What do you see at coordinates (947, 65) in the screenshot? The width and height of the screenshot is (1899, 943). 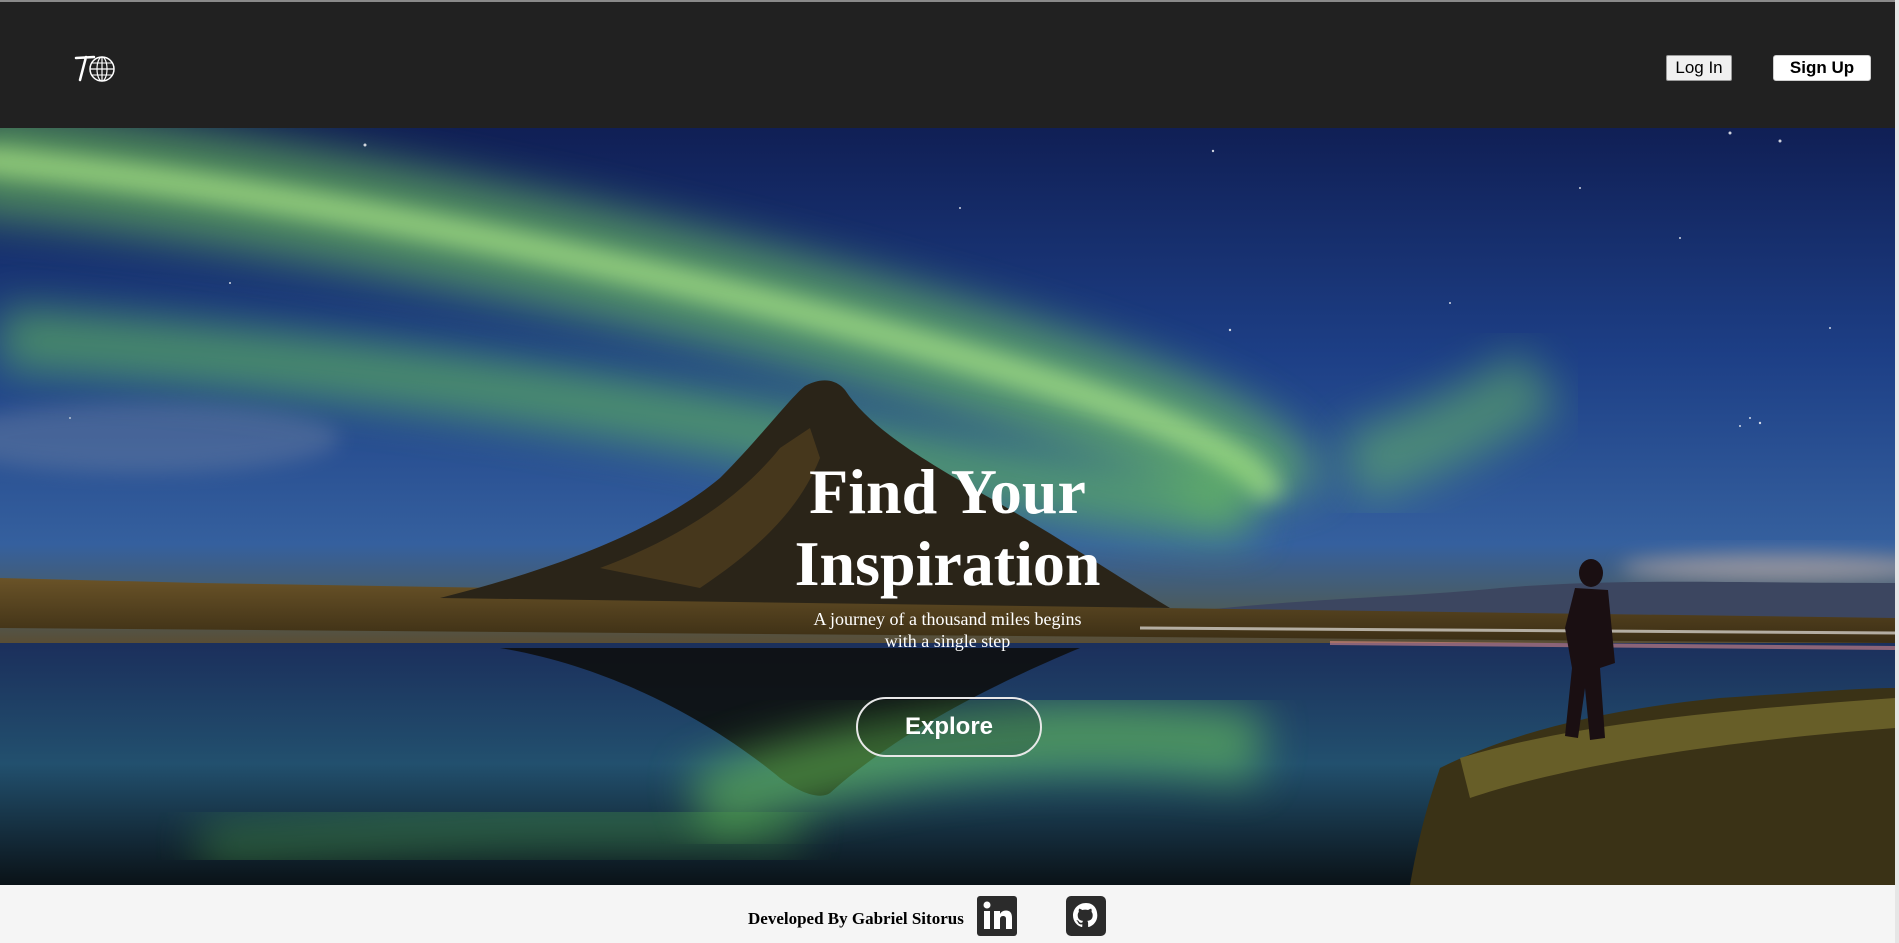 I see `navbar: Log In Sign Up` at bounding box center [947, 65].